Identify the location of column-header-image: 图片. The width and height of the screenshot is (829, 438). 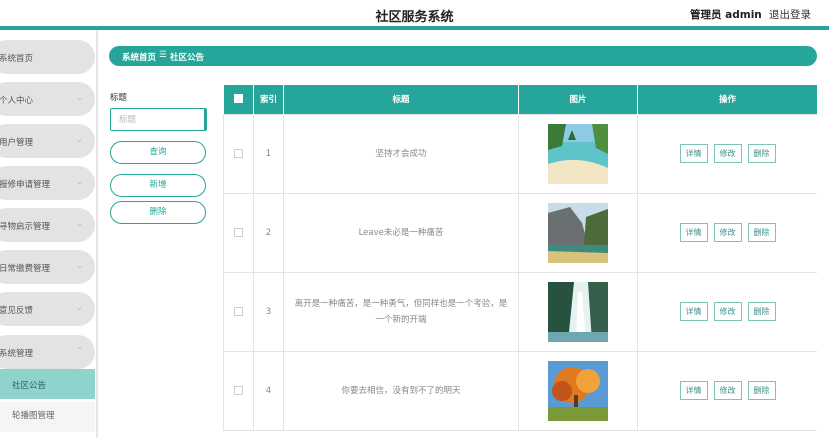
(578, 99).